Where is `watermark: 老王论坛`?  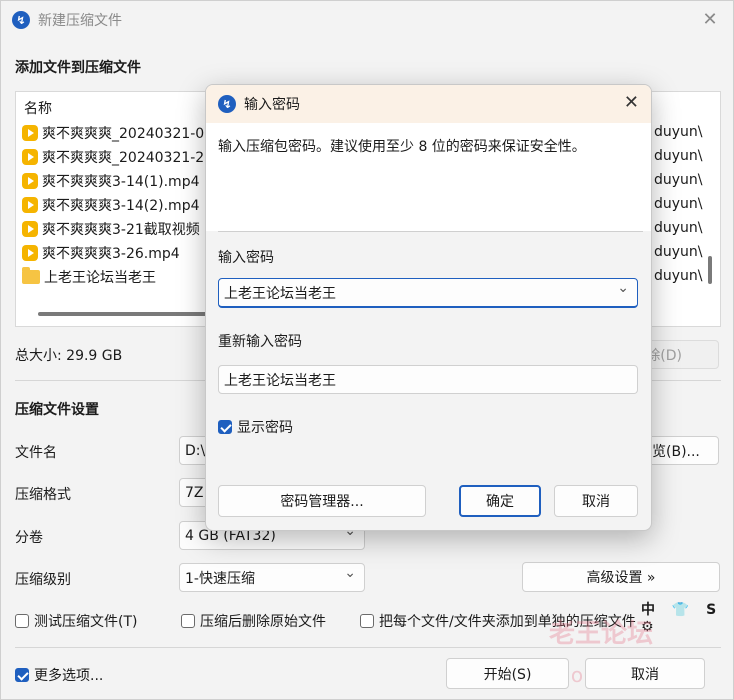
watermark: 老王论坛 is located at coordinates (601, 634).